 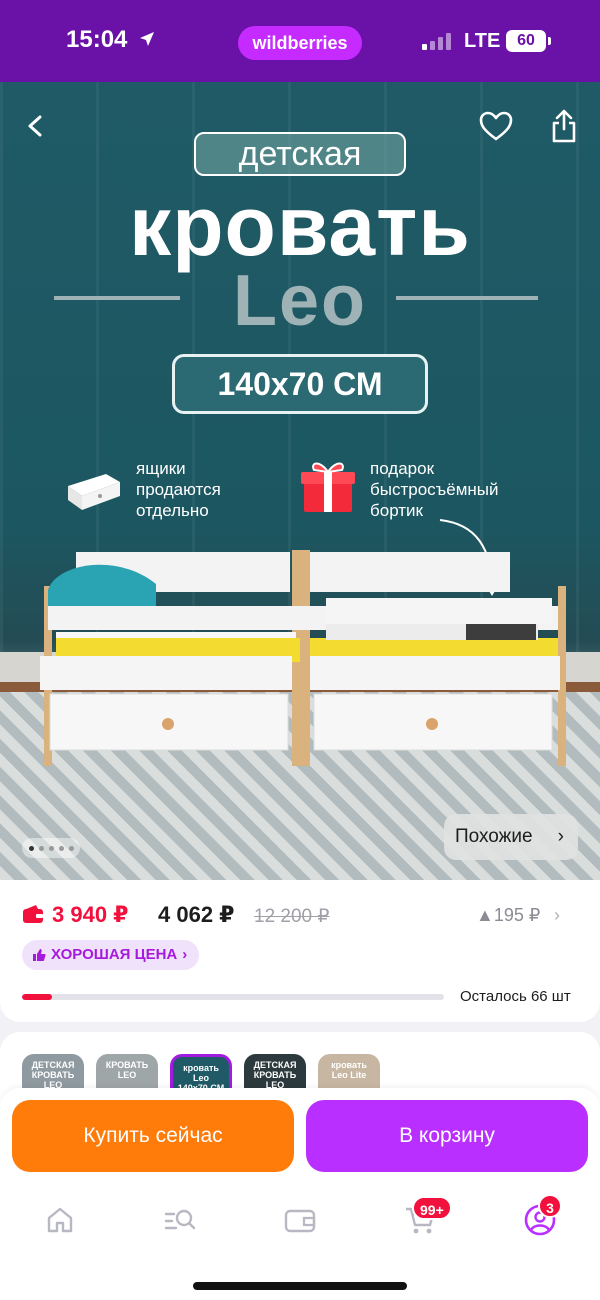 What do you see at coordinates (94, 494) in the screenshot?
I see `drawer-icon` at bounding box center [94, 494].